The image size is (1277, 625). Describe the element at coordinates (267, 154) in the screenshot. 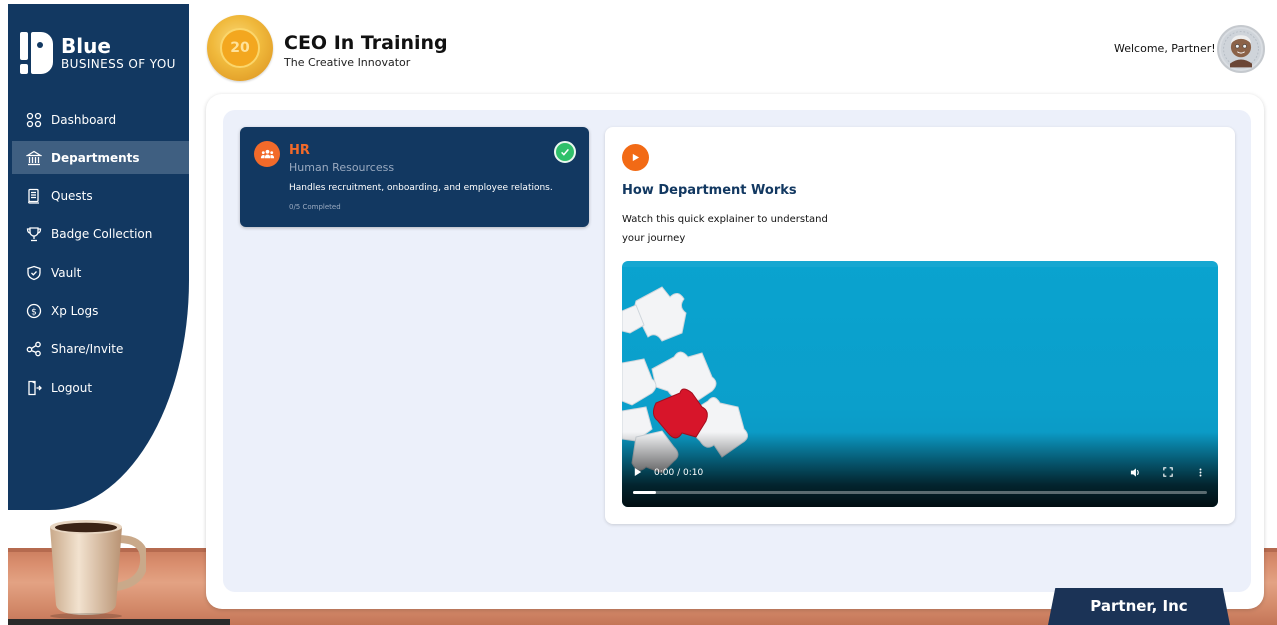

I see `team-icon` at that location.